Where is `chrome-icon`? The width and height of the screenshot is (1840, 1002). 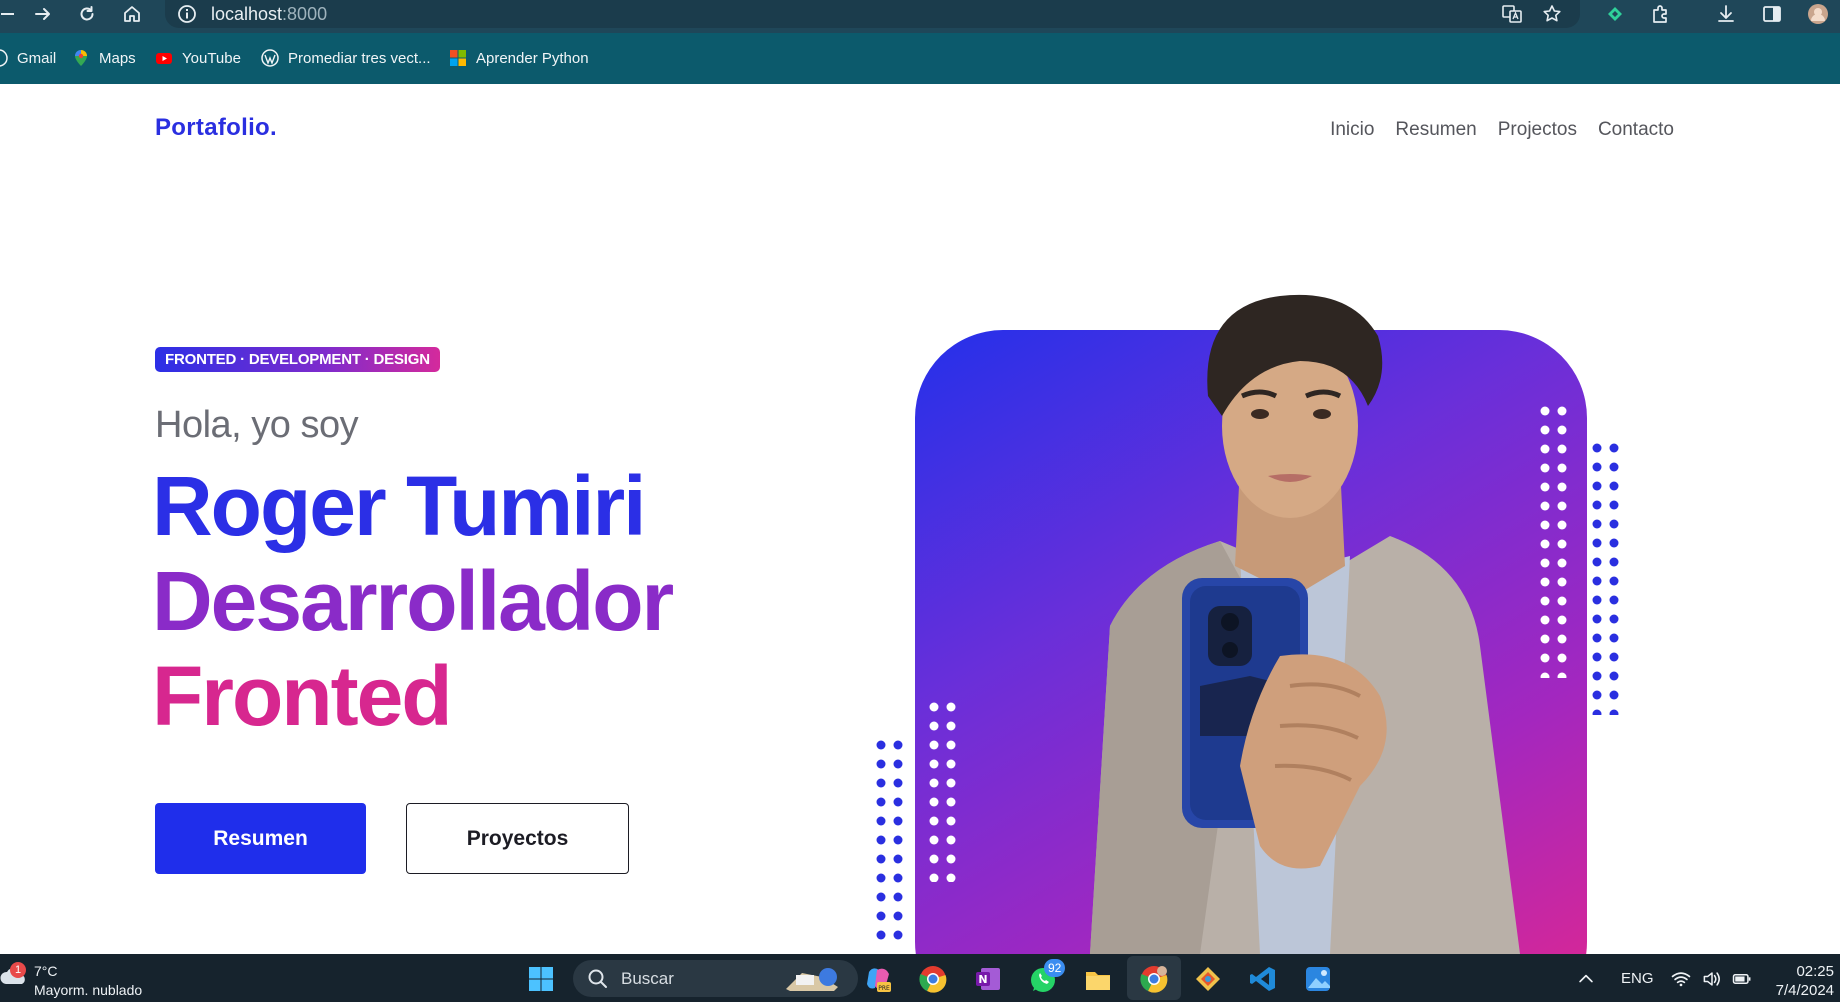
chrome-icon is located at coordinates (933, 979).